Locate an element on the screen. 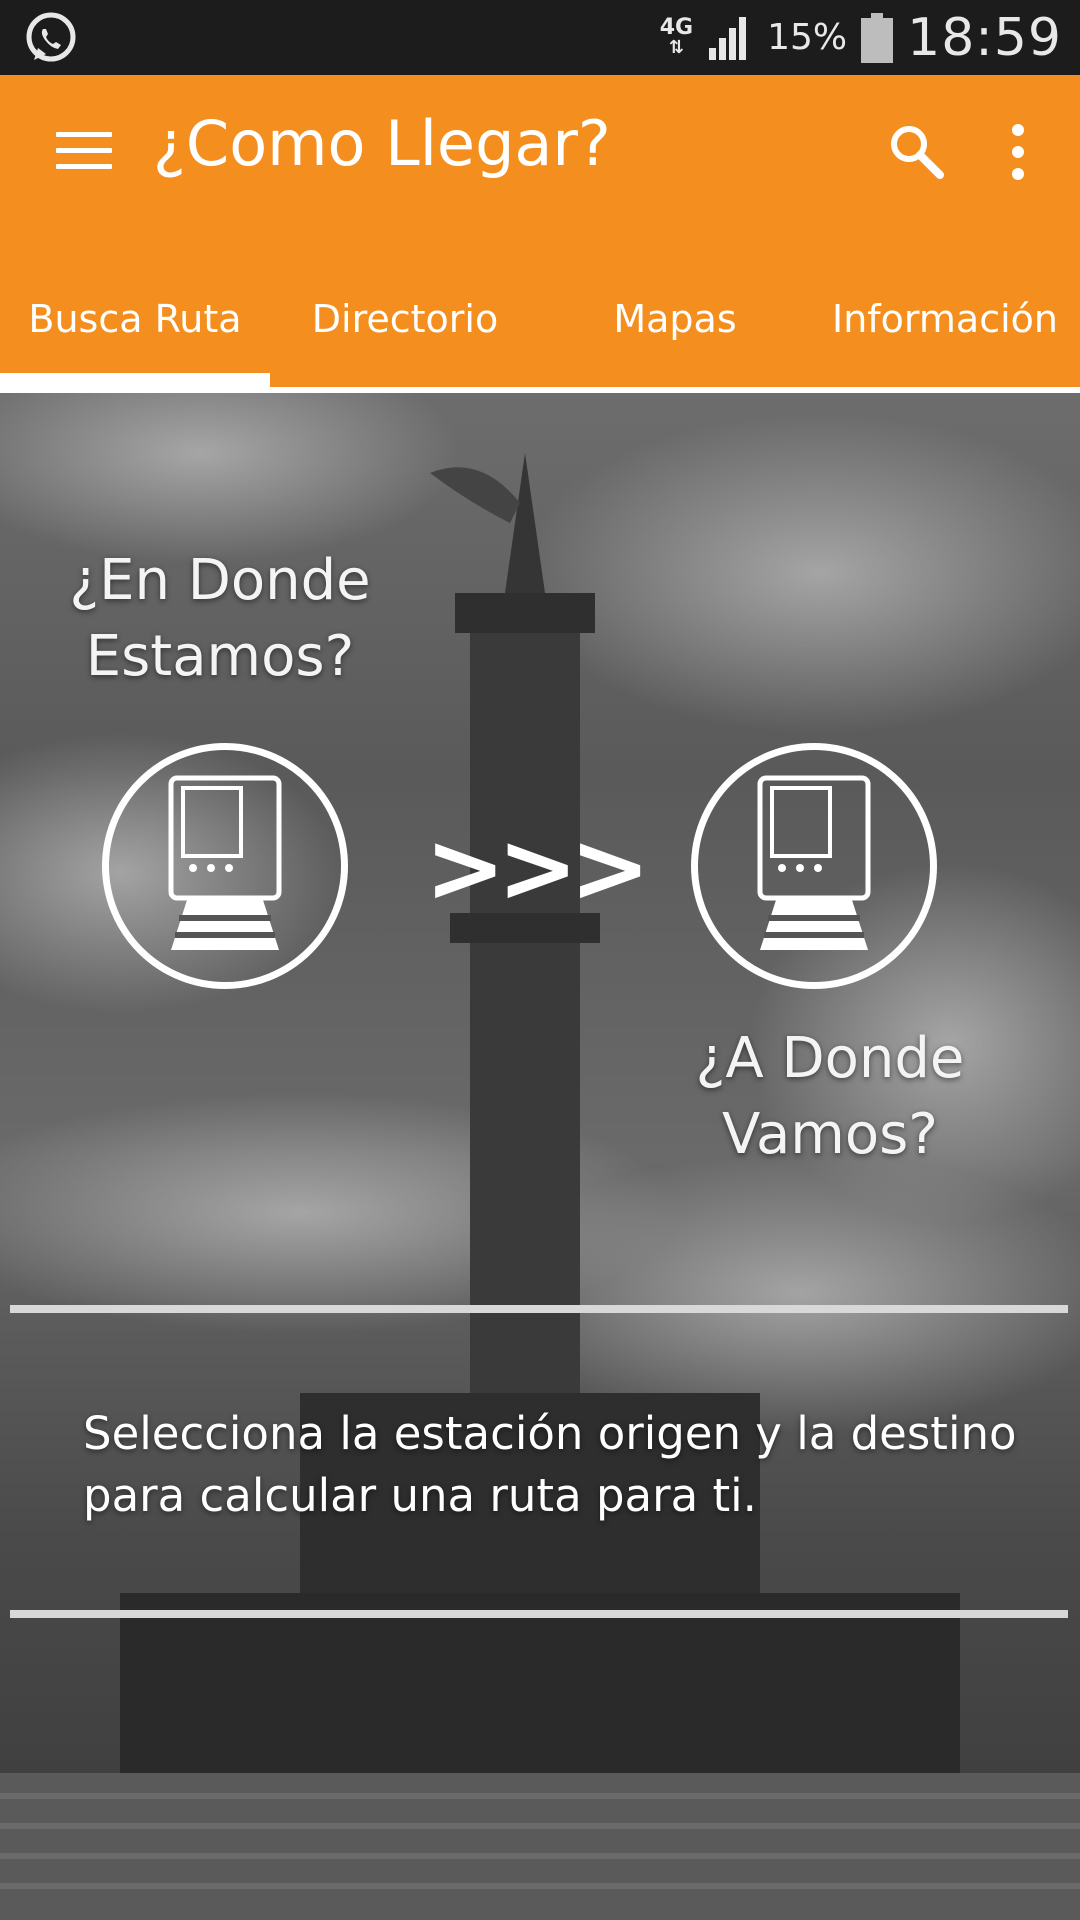  origin-label: ¿En Donde Estamos? is located at coordinates (220, 618).